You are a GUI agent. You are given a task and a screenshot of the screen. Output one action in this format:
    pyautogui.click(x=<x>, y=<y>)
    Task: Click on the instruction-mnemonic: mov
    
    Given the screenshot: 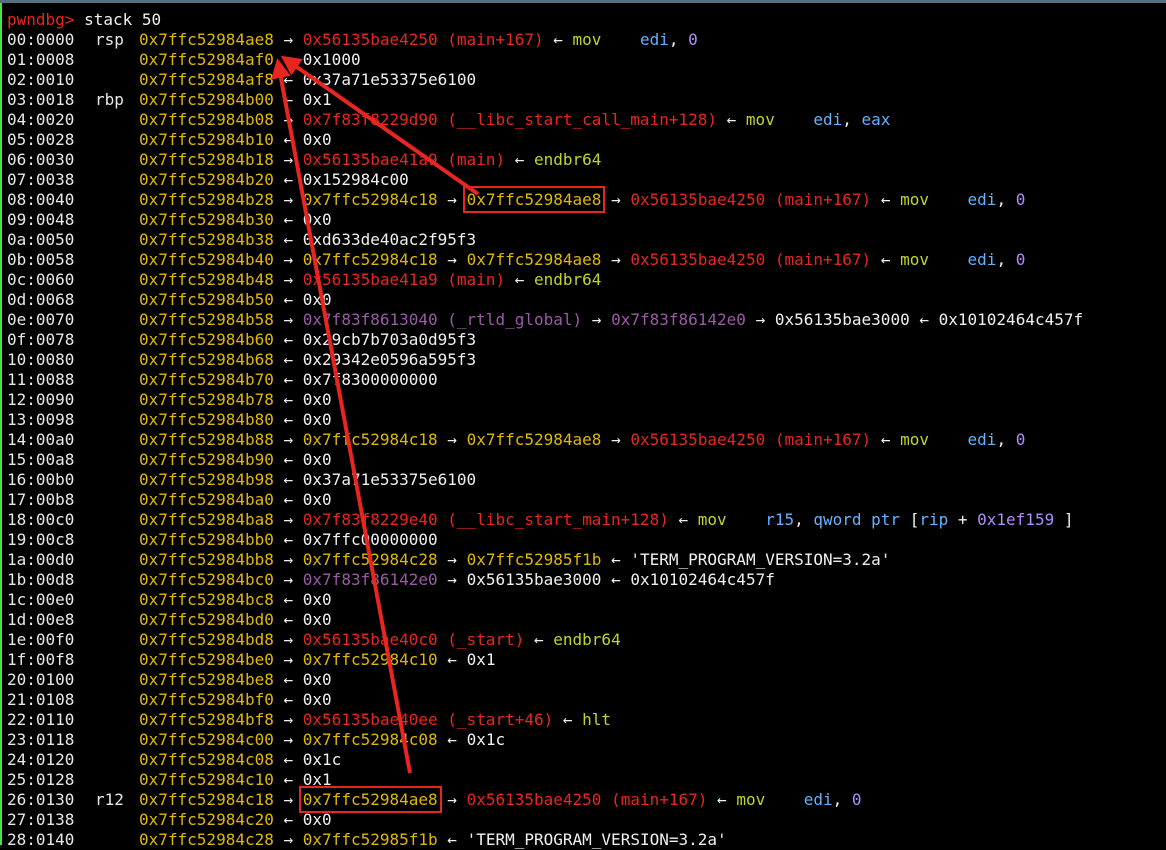 What is the action you would take?
    pyautogui.click(x=934, y=439)
    